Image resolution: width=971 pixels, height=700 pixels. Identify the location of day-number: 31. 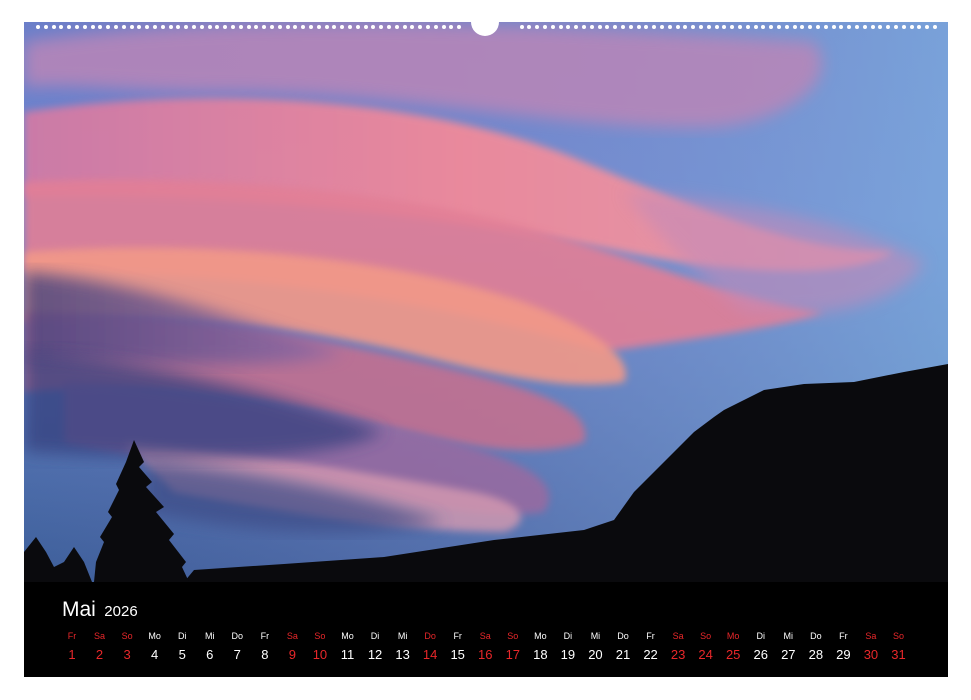
(898, 654).